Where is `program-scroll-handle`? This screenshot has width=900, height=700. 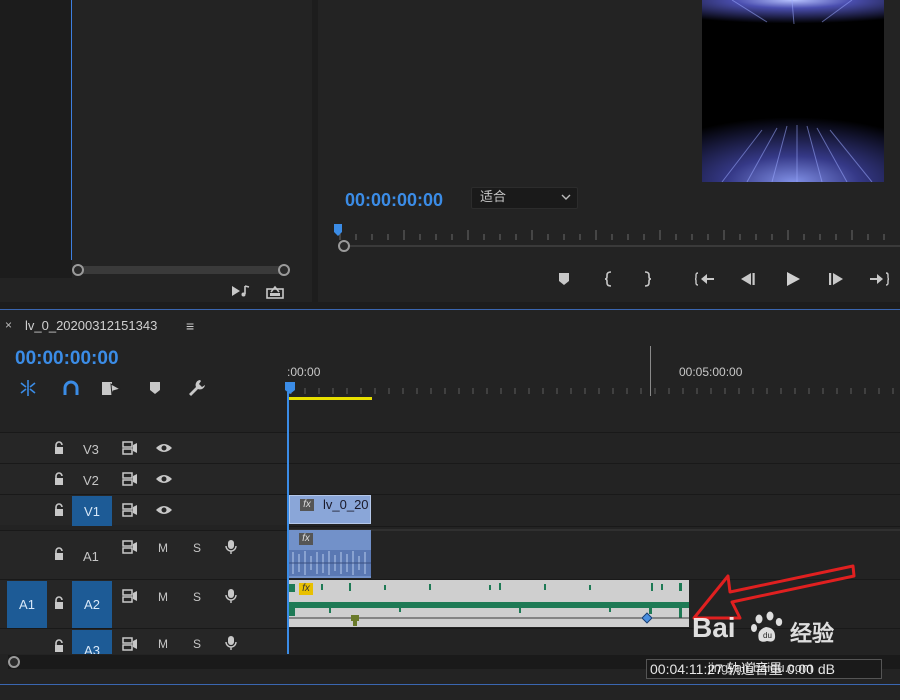 program-scroll-handle is located at coordinates (344, 246).